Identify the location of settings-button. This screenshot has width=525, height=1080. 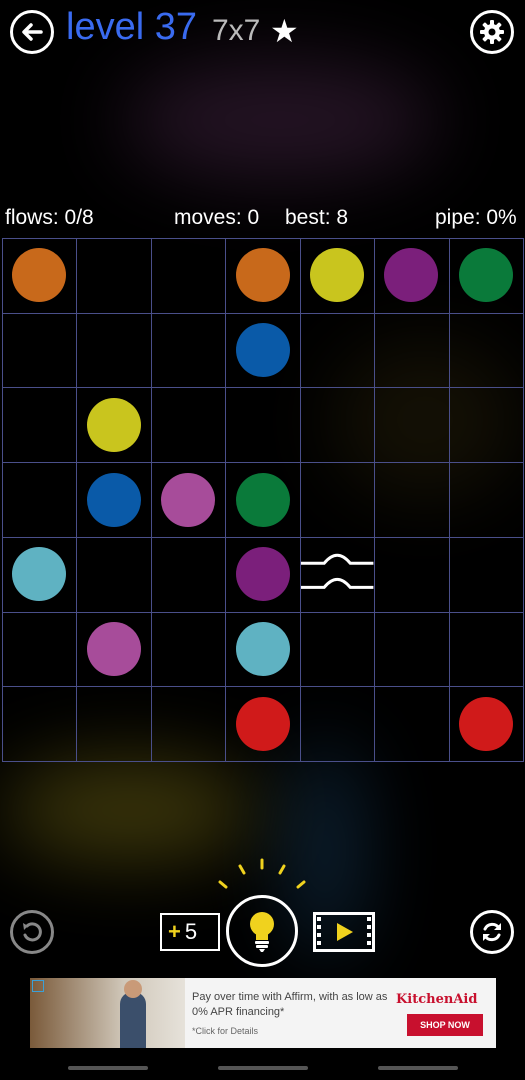
(492, 32).